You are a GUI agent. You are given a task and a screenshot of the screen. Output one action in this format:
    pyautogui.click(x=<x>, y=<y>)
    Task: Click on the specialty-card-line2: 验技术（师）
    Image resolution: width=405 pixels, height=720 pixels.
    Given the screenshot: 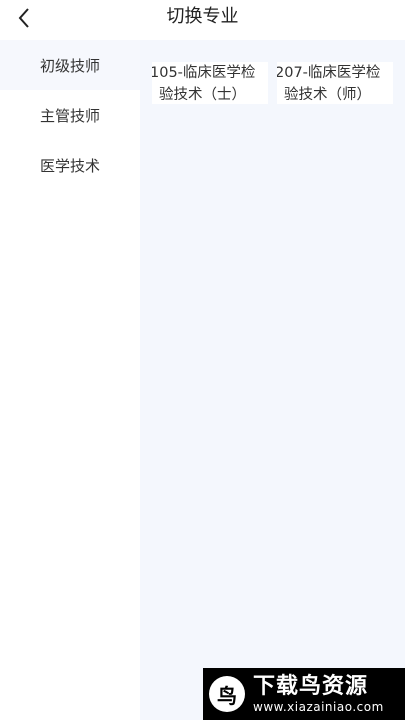 What is the action you would take?
    pyautogui.click(x=327, y=95)
    